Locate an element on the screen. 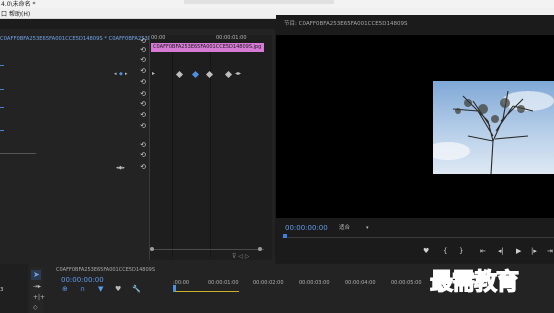  ruler-tick-label: 00:00:04:00 is located at coordinates (360, 283).